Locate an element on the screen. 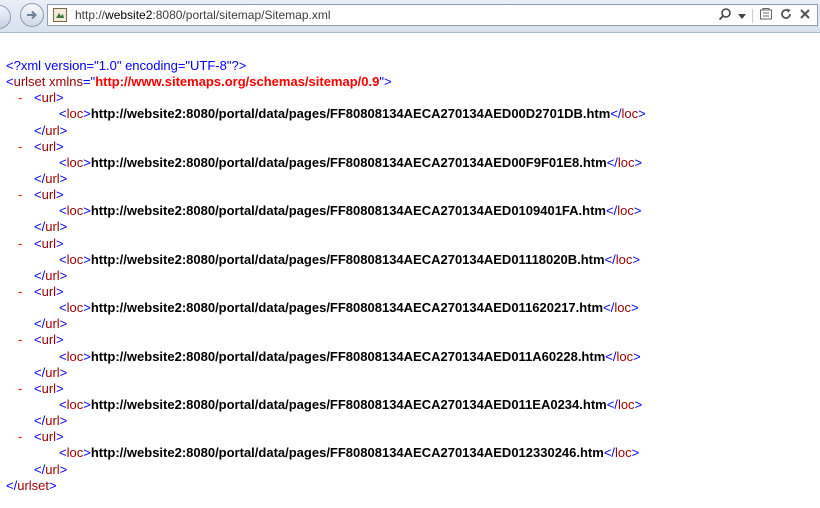 The width and height of the screenshot is (820, 508). address-bar-icons is located at coordinates (764, 16).